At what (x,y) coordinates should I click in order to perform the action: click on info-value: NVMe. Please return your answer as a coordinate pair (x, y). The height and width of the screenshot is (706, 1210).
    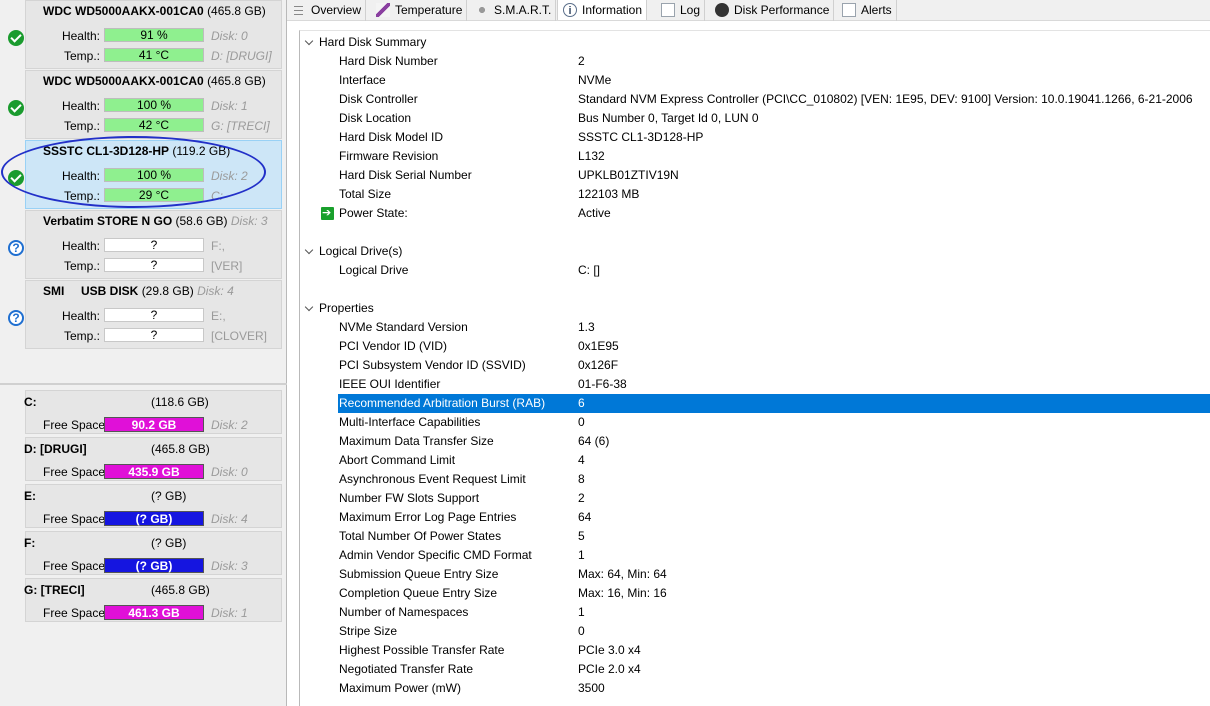
    Looking at the image, I should click on (595, 80).